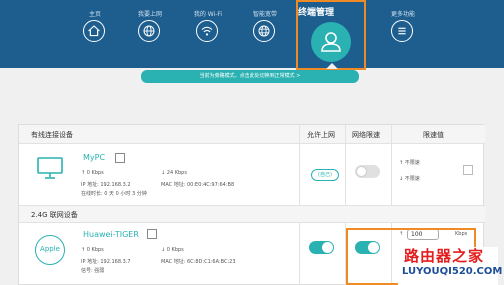  I want to click on nav-label: 智能宽带, so click(264, 14).